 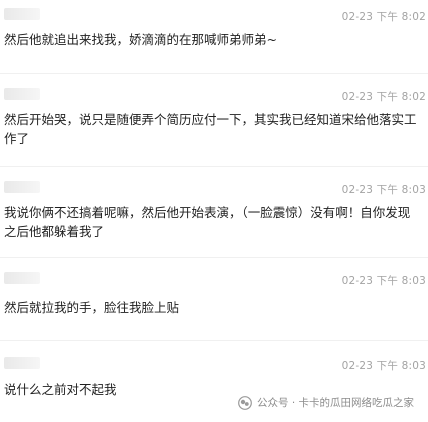 What do you see at coordinates (140, 39) in the screenshot?
I see `comment-text: 然后他就追出来找我，娇滴滴的在那喊师弟师弟~` at bounding box center [140, 39].